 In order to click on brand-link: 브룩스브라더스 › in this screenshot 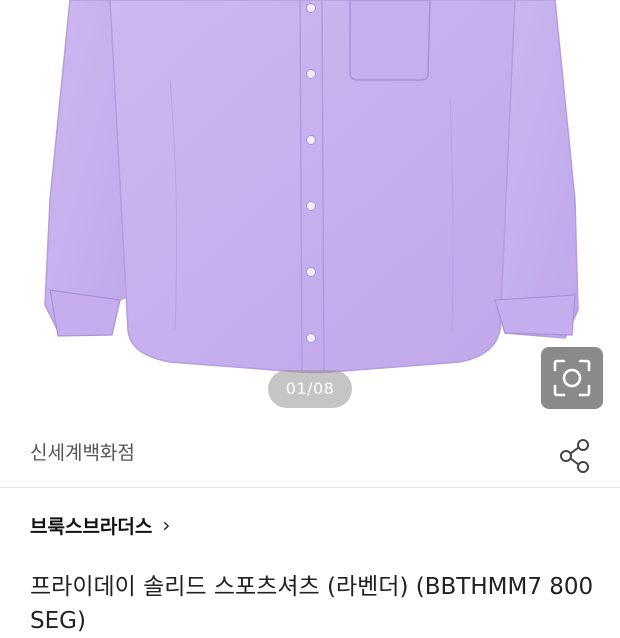, I will do `click(100, 525)`.